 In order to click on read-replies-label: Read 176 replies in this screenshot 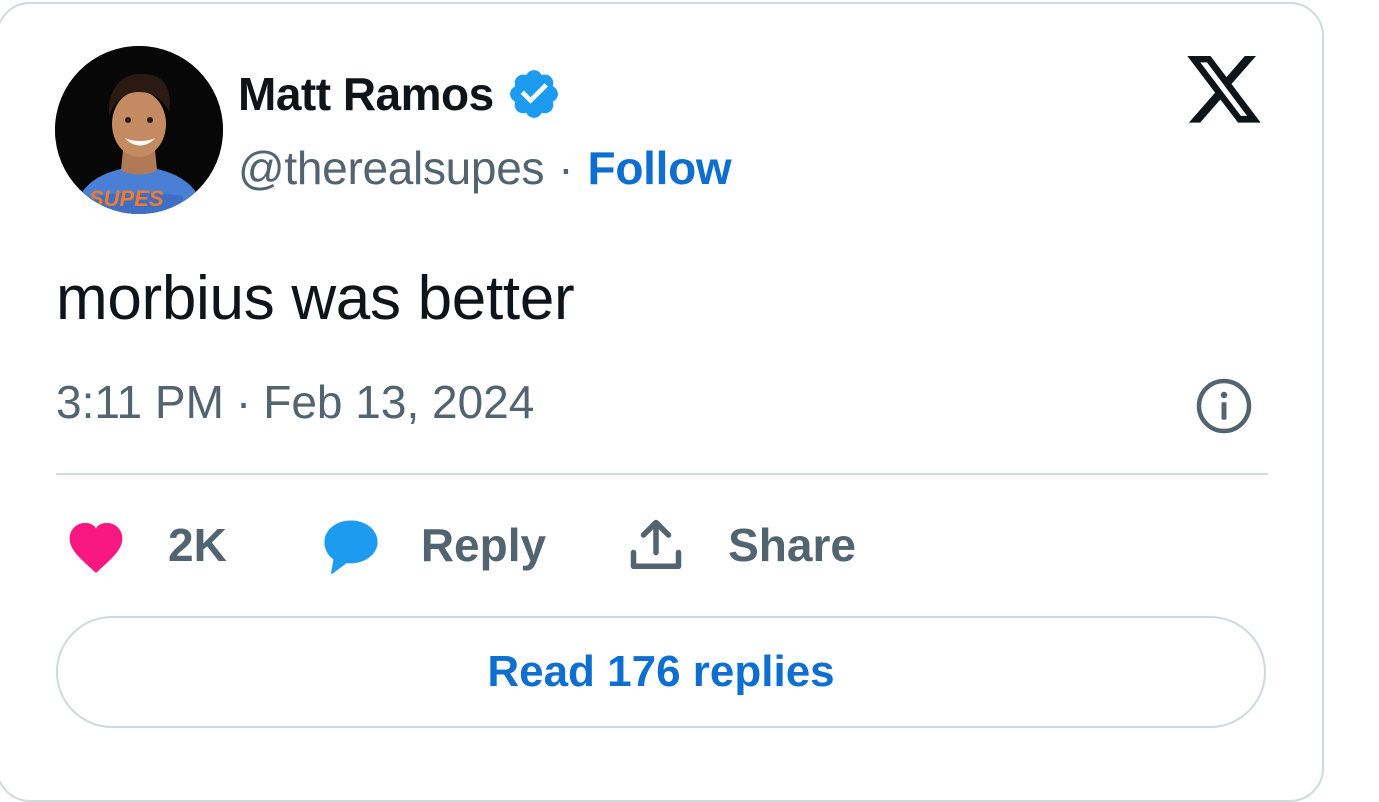, I will do `click(661, 671)`.